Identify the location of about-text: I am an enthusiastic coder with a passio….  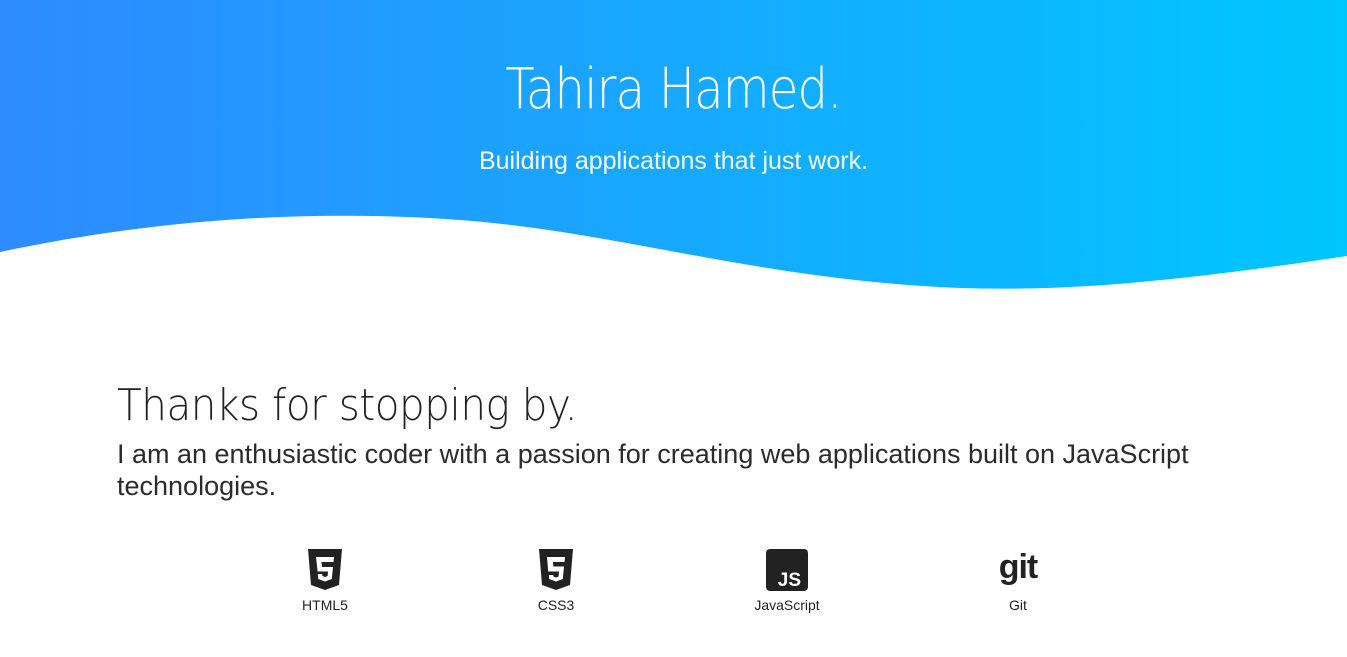
(653, 470).